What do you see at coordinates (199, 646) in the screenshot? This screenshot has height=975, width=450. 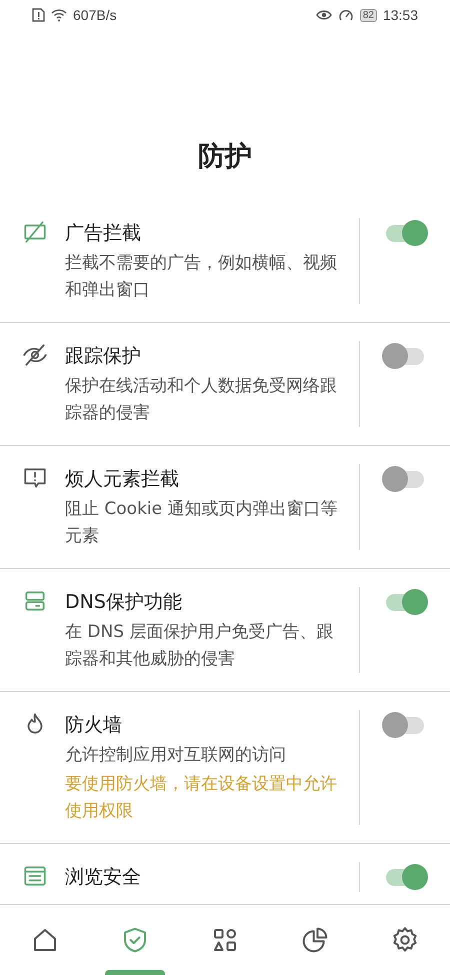 I see `feature-description: 在 DNS 层面保护用户免受广告、跟踪器和其他威胁的侵害` at bounding box center [199, 646].